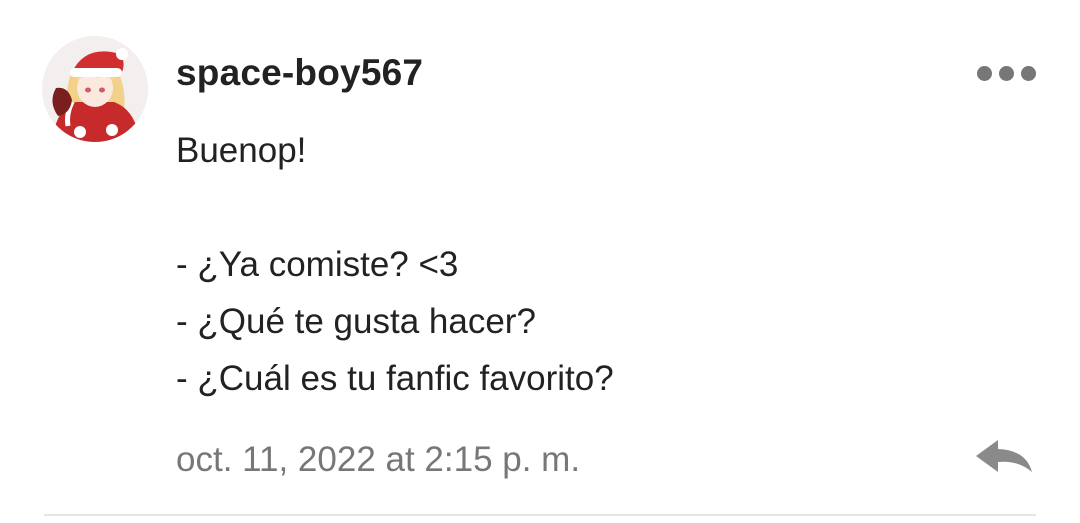  I want to click on username: space-boy567, so click(299, 73).